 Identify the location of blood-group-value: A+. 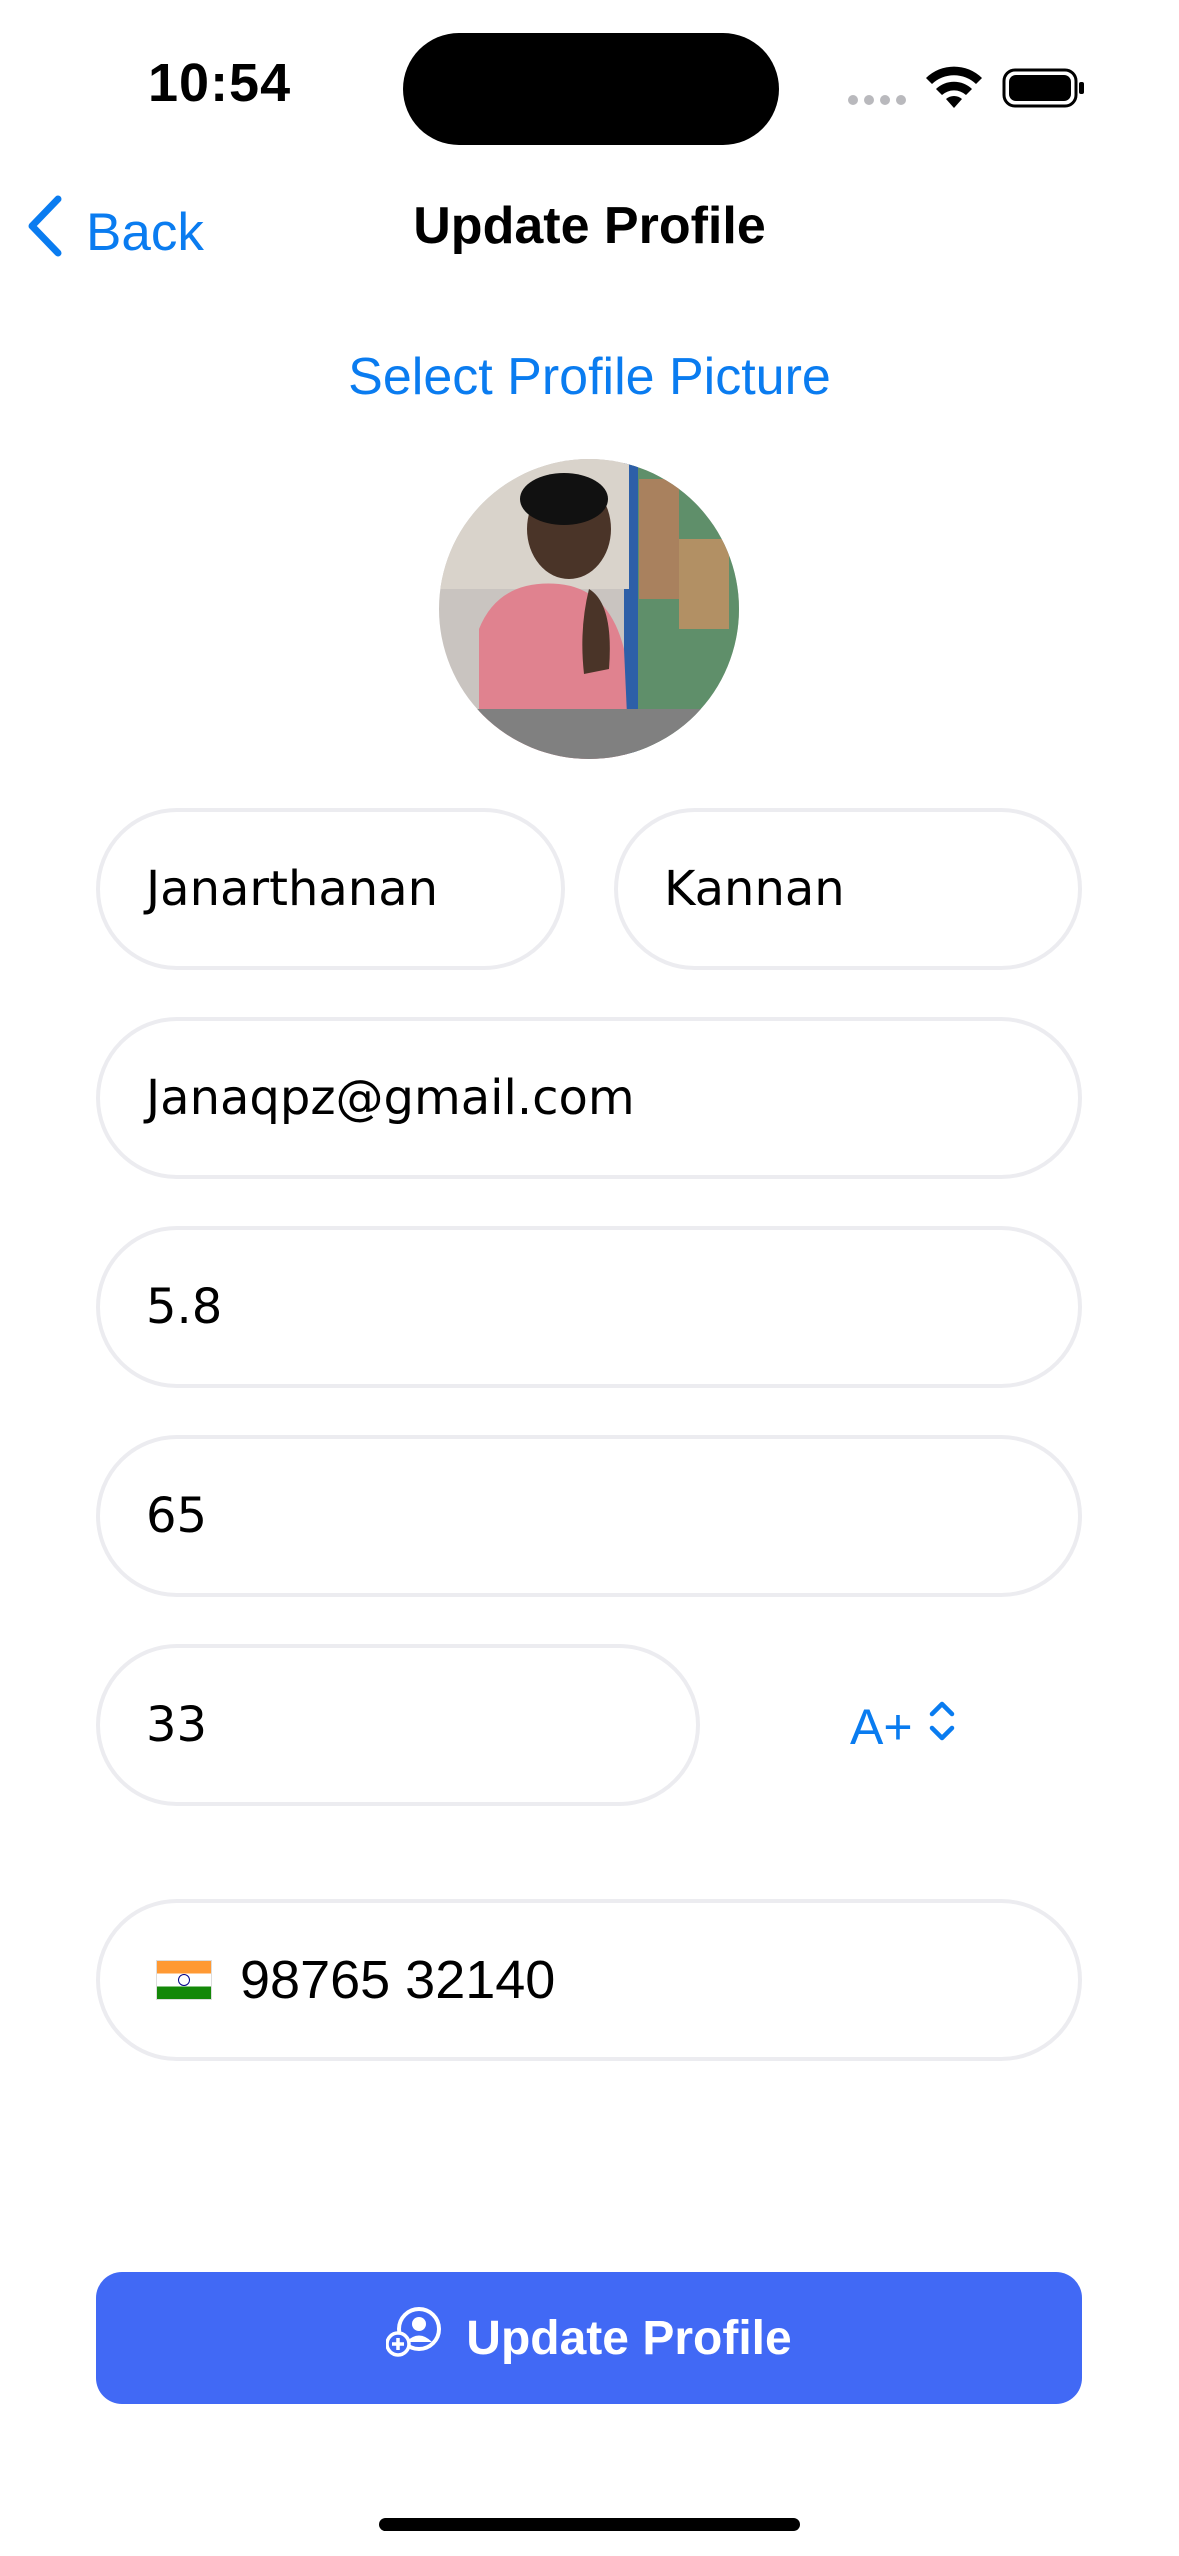
(881, 1727).